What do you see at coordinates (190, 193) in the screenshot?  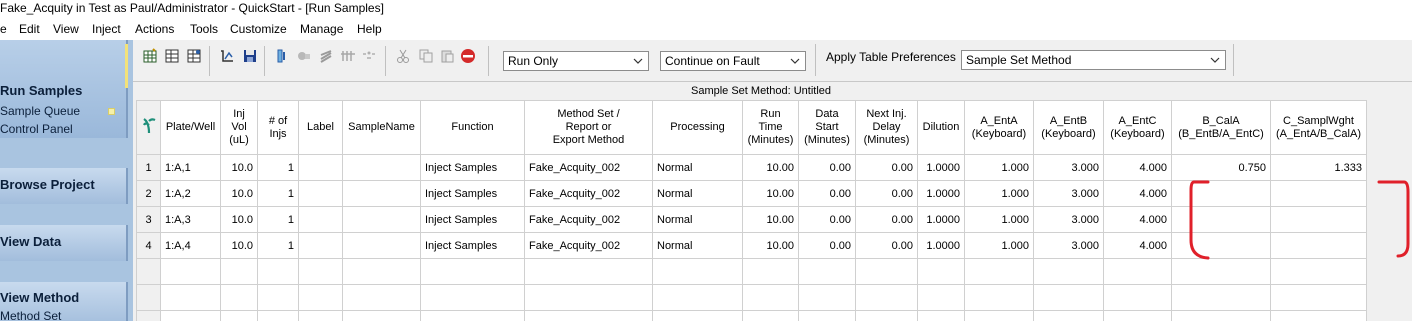 I see `cell-plate-well: 1:A,2` at bounding box center [190, 193].